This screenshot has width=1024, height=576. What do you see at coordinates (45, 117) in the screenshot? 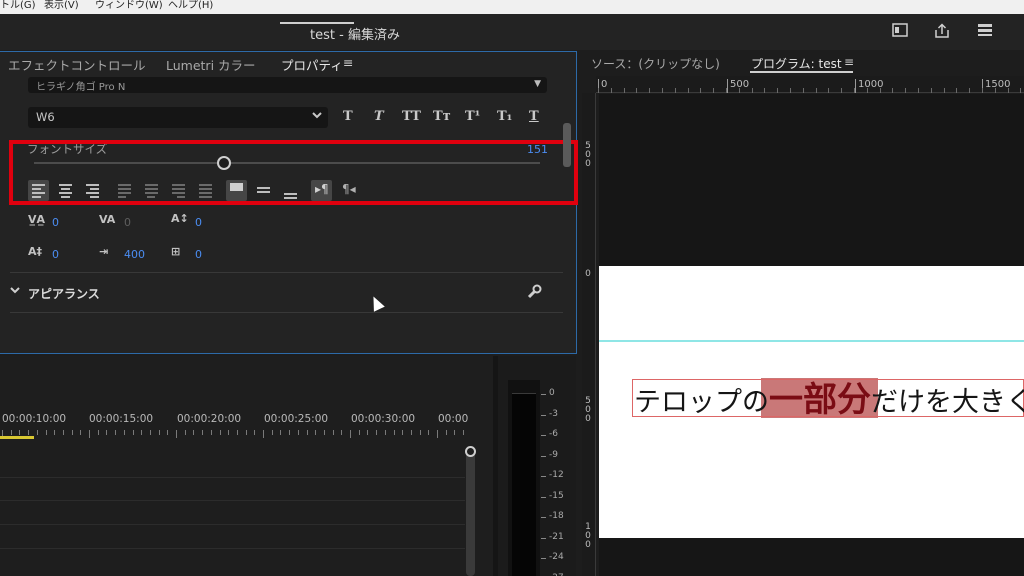
I see `font-weight-value: W6` at bounding box center [45, 117].